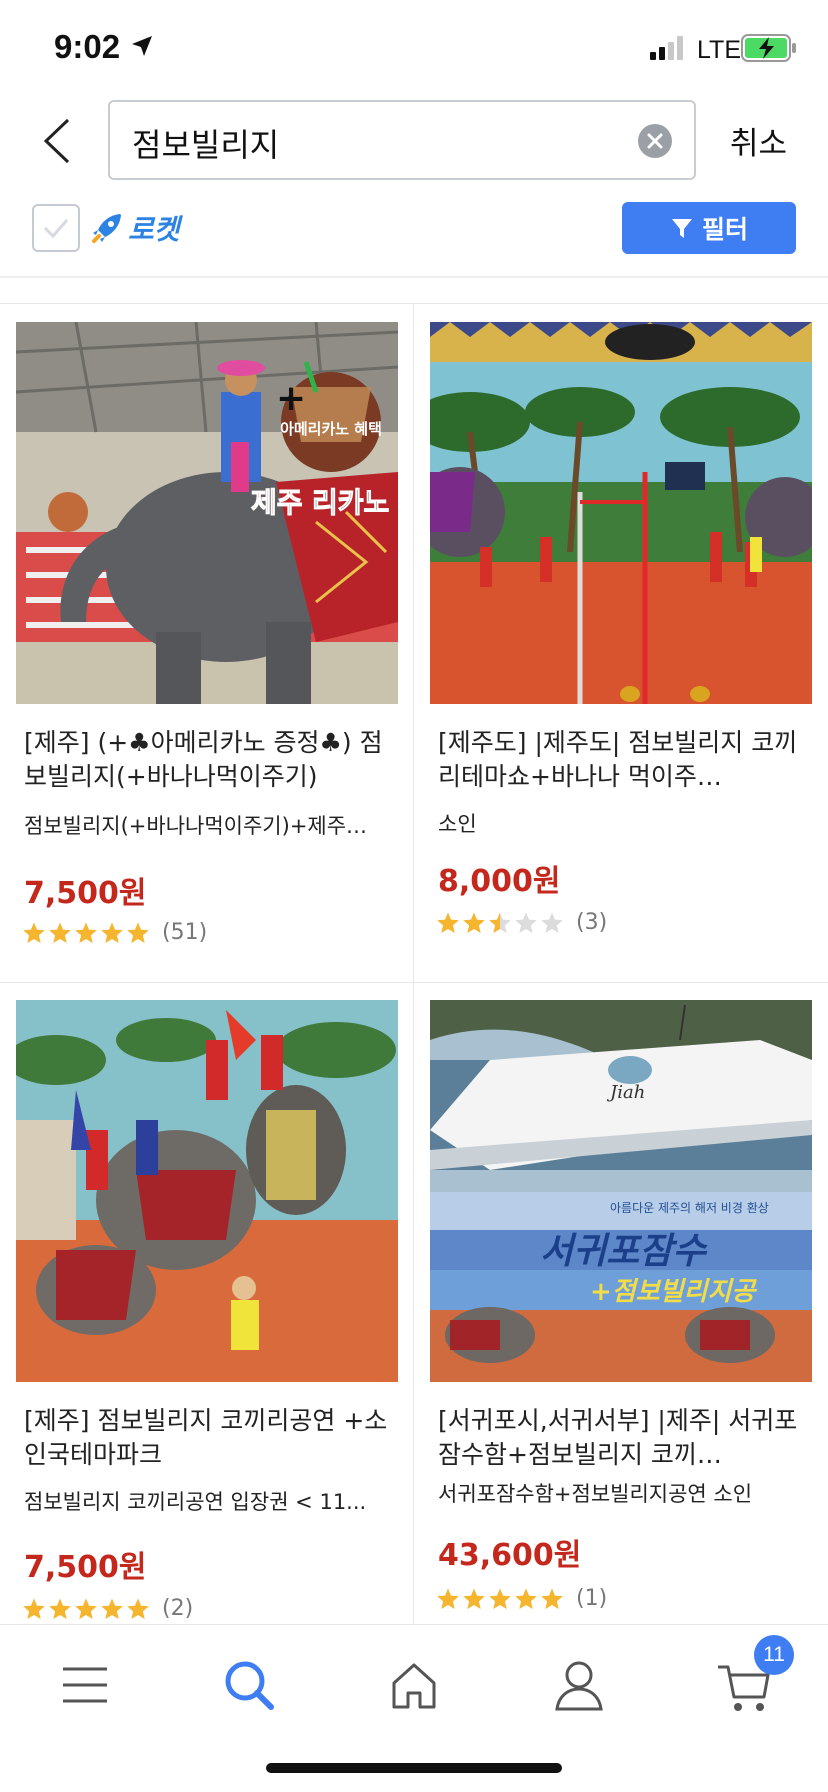  I want to click on status-bar: 9:02 LTE, so click(414, 48).